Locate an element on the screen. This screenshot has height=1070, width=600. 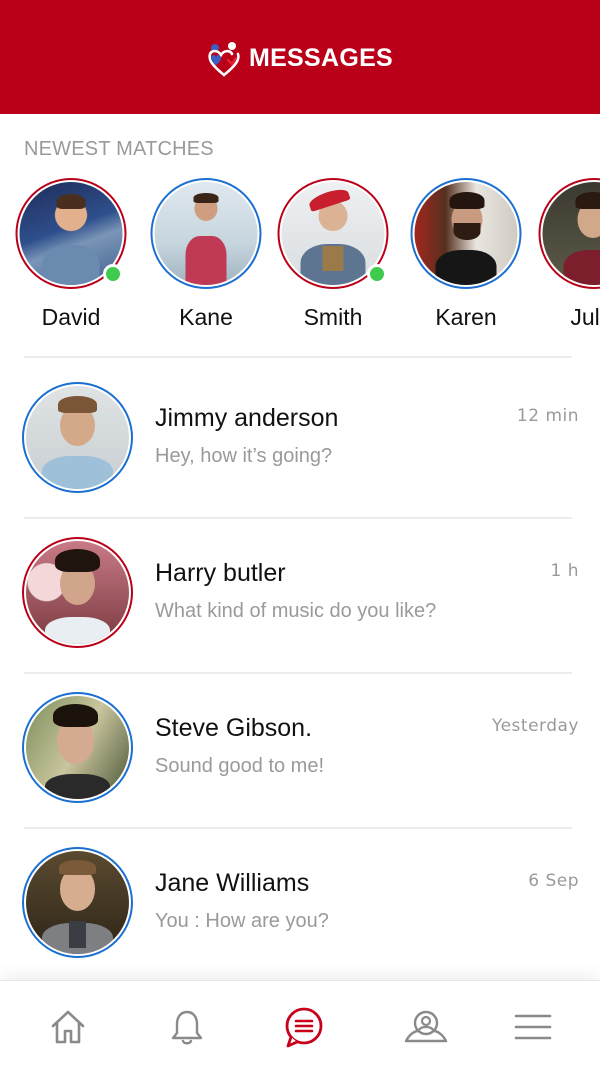
message-preview: You : How are you? is located at coordinates (242, 921).